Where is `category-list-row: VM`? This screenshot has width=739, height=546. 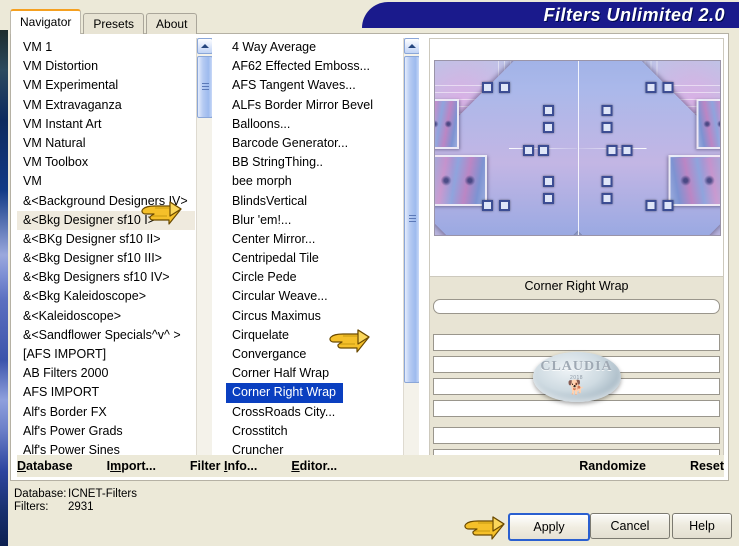
category-list-row: VM is located at coordinates (106, 181).